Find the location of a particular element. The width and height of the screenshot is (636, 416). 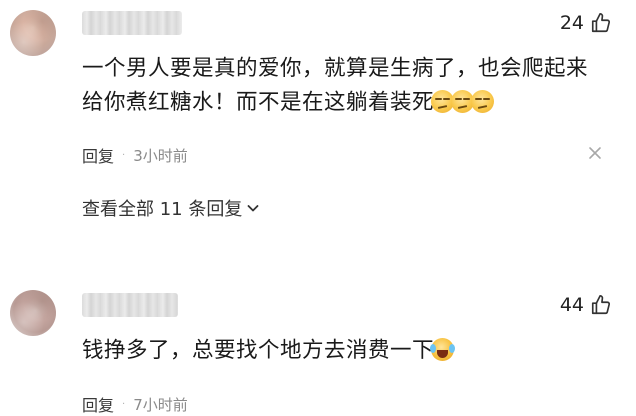

comment-text-line-2: 给你煮红糖水！而不是在这躺着装死 is located at coordinates (258, 102).